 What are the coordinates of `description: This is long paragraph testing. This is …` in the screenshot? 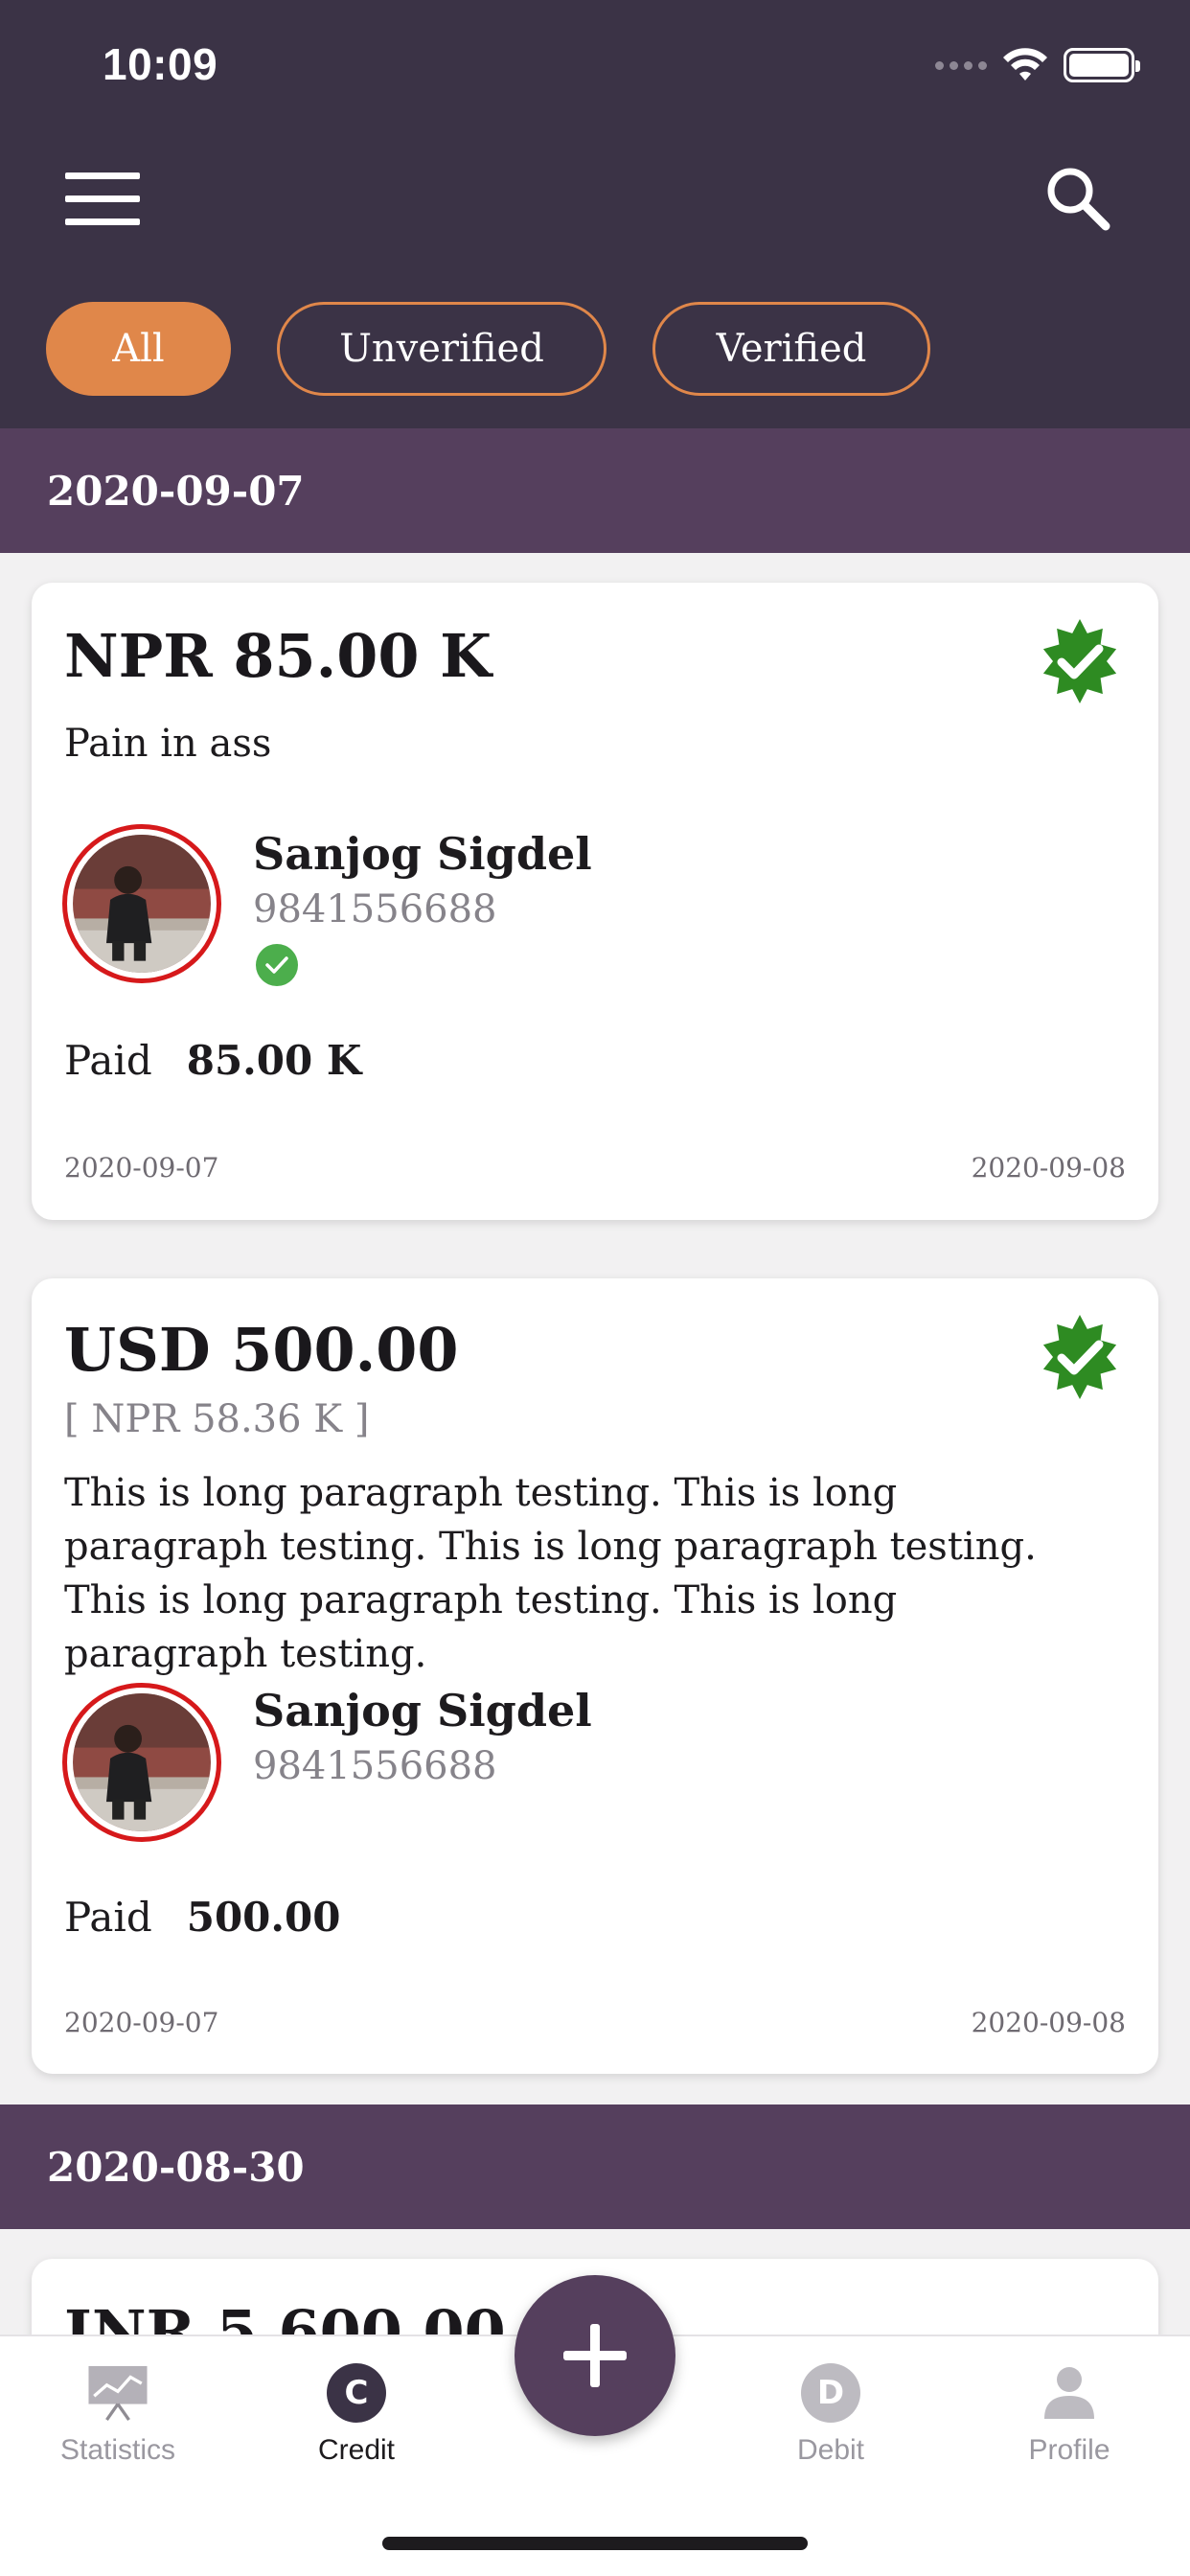 It's located at (550, 1573).